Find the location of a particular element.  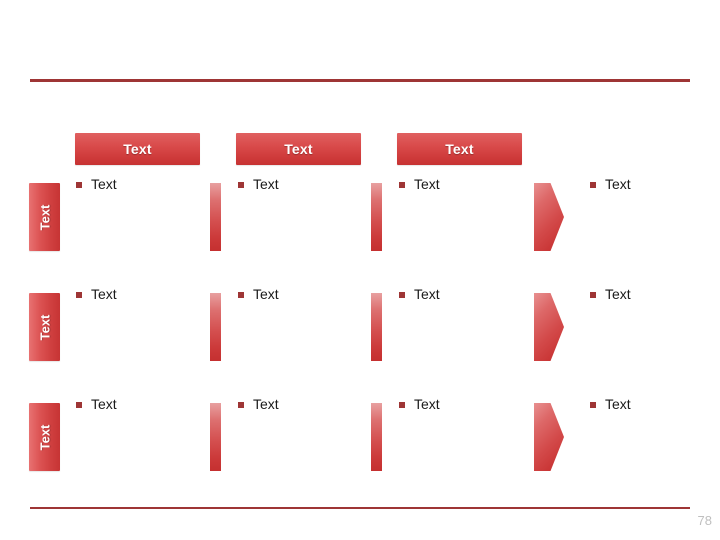

row-1-cell-2-text: Text is located at coordinates (266, 184).